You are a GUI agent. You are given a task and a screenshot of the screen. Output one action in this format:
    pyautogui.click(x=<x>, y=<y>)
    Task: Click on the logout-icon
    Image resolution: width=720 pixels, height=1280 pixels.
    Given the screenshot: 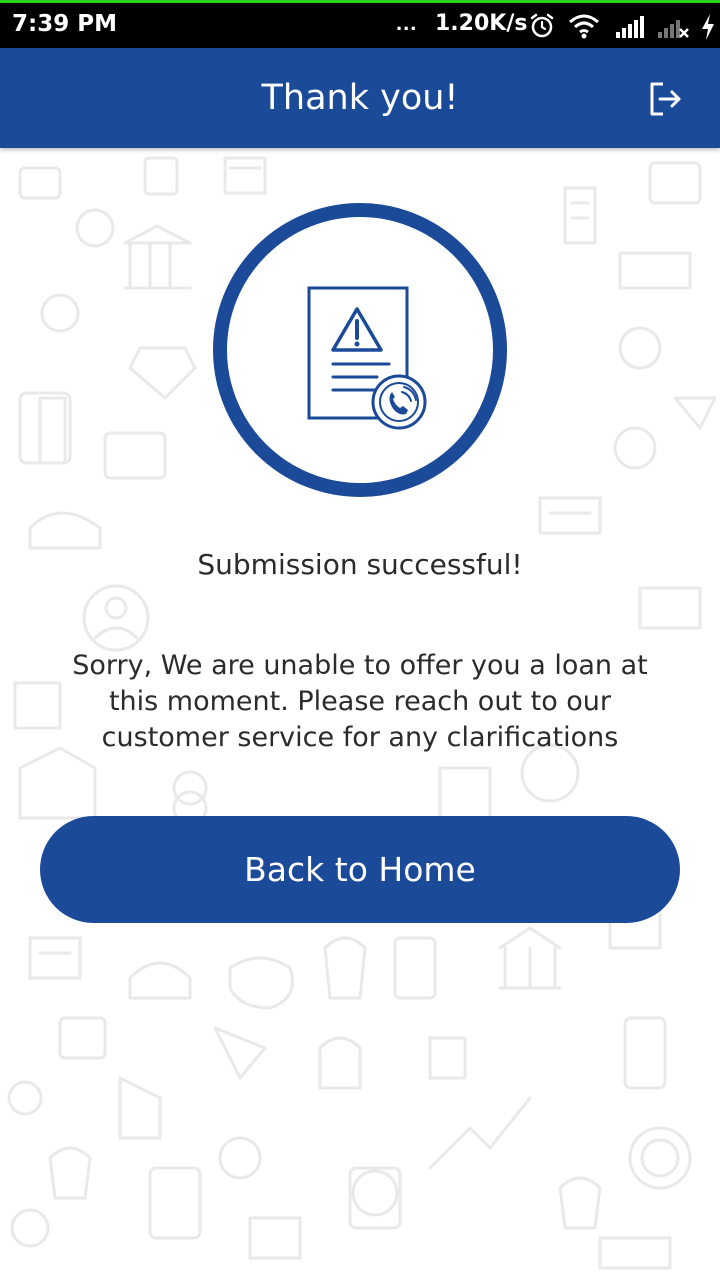 What is the action you would take?
    pyautogui.click(x=665, y=99)
    